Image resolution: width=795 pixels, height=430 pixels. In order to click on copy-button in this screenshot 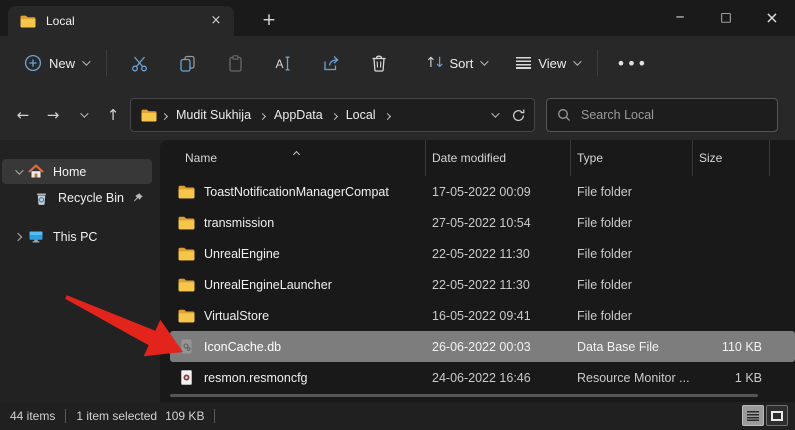, I will do `click(187, 63)`.